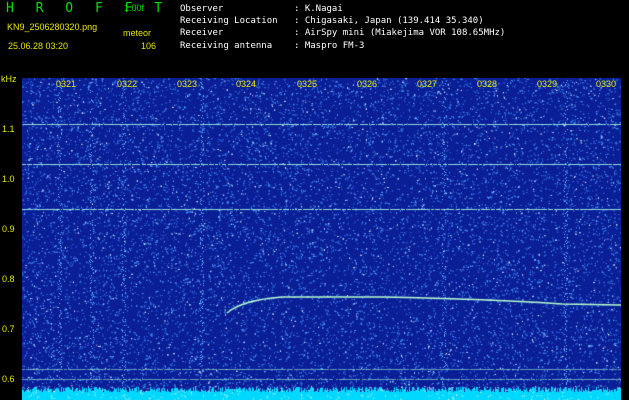  I want to click on x-tick-label: 0325, so click(307, 84).